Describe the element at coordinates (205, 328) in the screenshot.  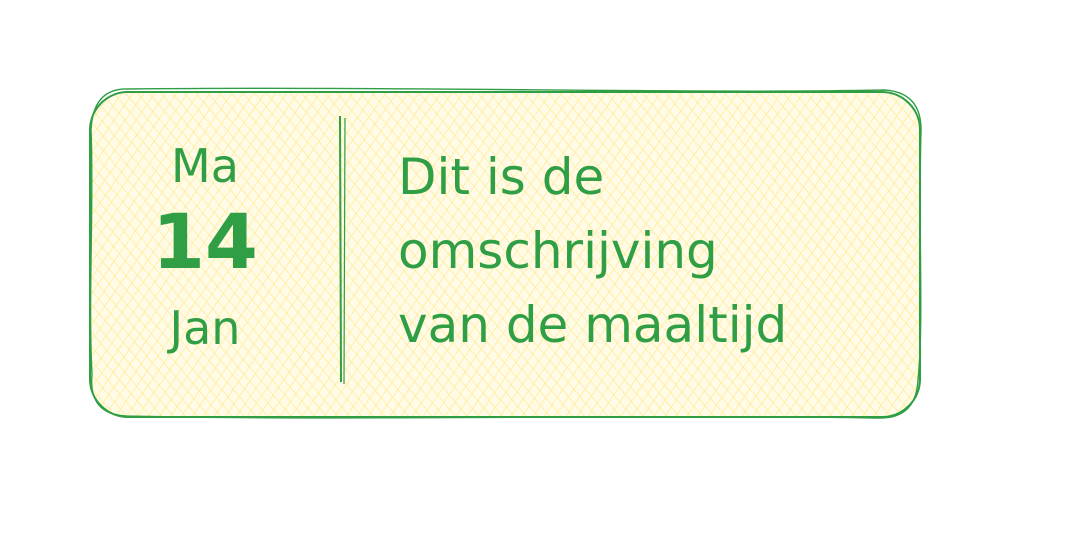
I see `month-label: Jan` at that location.